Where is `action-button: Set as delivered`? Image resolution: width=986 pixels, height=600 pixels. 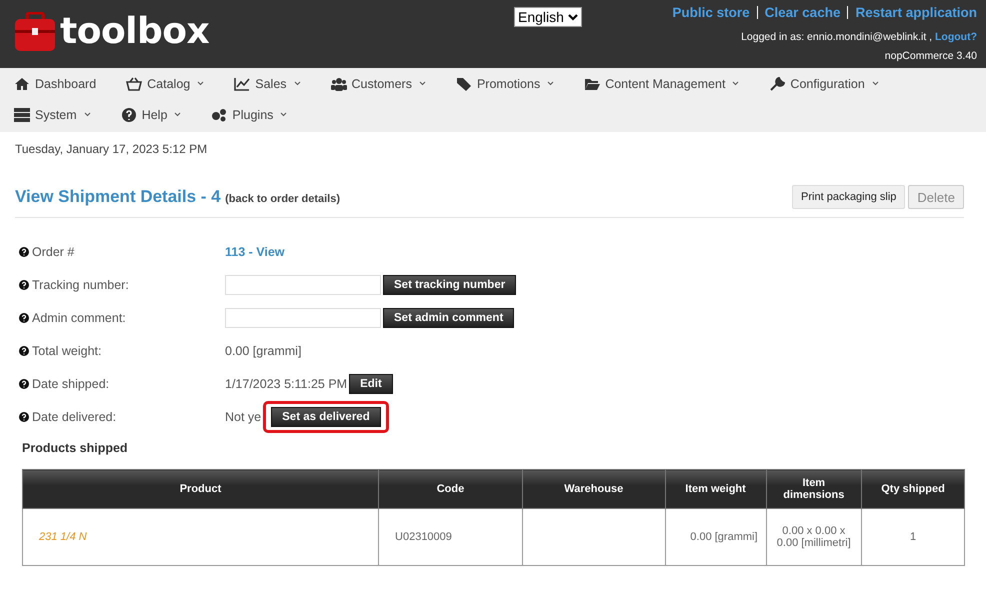 action-button: Set as delivered is located at coordinates (326, 416).